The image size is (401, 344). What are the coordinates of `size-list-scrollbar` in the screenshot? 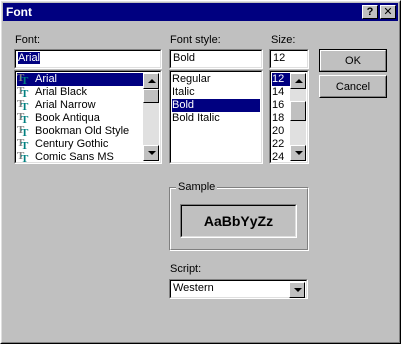 It's located at (298, 117).